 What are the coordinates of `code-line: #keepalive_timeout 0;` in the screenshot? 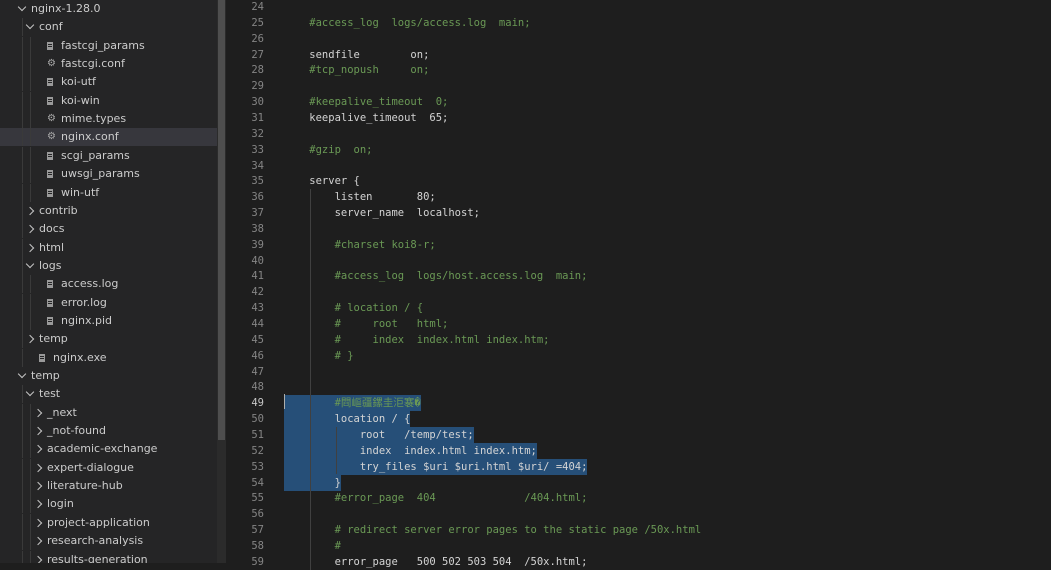 It's located at (366, 102).